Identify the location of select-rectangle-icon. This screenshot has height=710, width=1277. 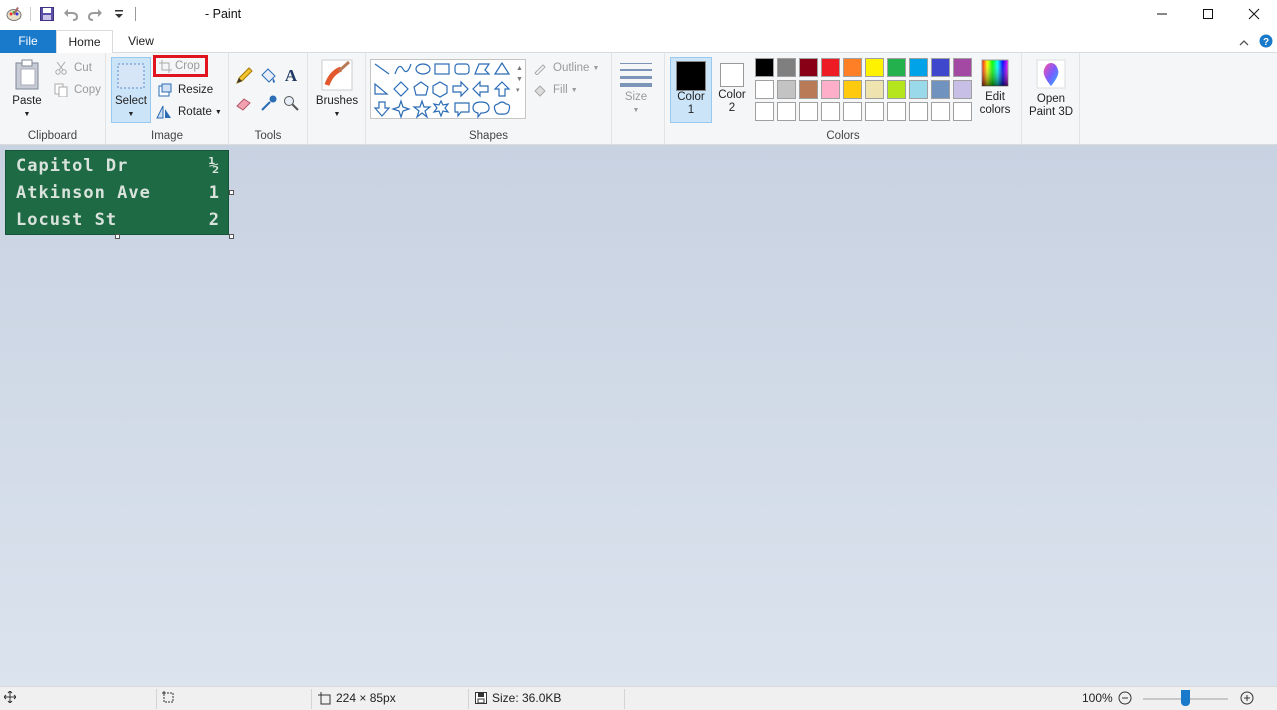
(131, 76).